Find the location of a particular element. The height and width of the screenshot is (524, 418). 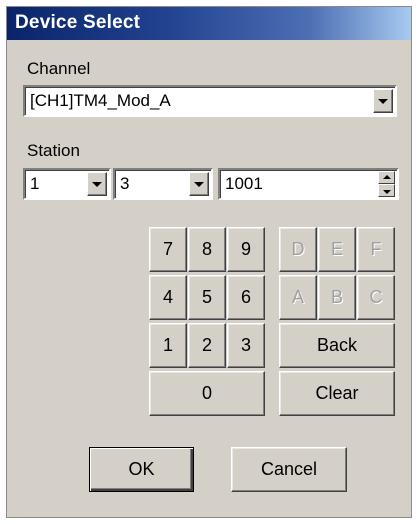

key-7-button: 7 is located at coordinates (168, 249).